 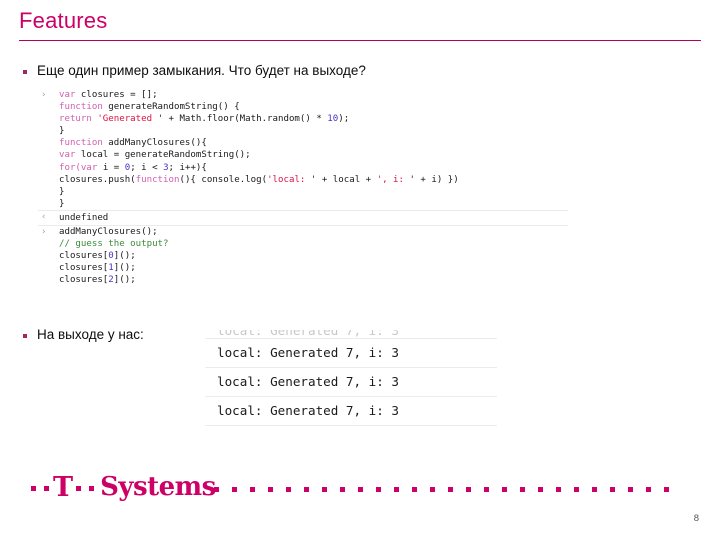 I want to click on code-token-plain: ; i++){, so click(x=187, y=167).